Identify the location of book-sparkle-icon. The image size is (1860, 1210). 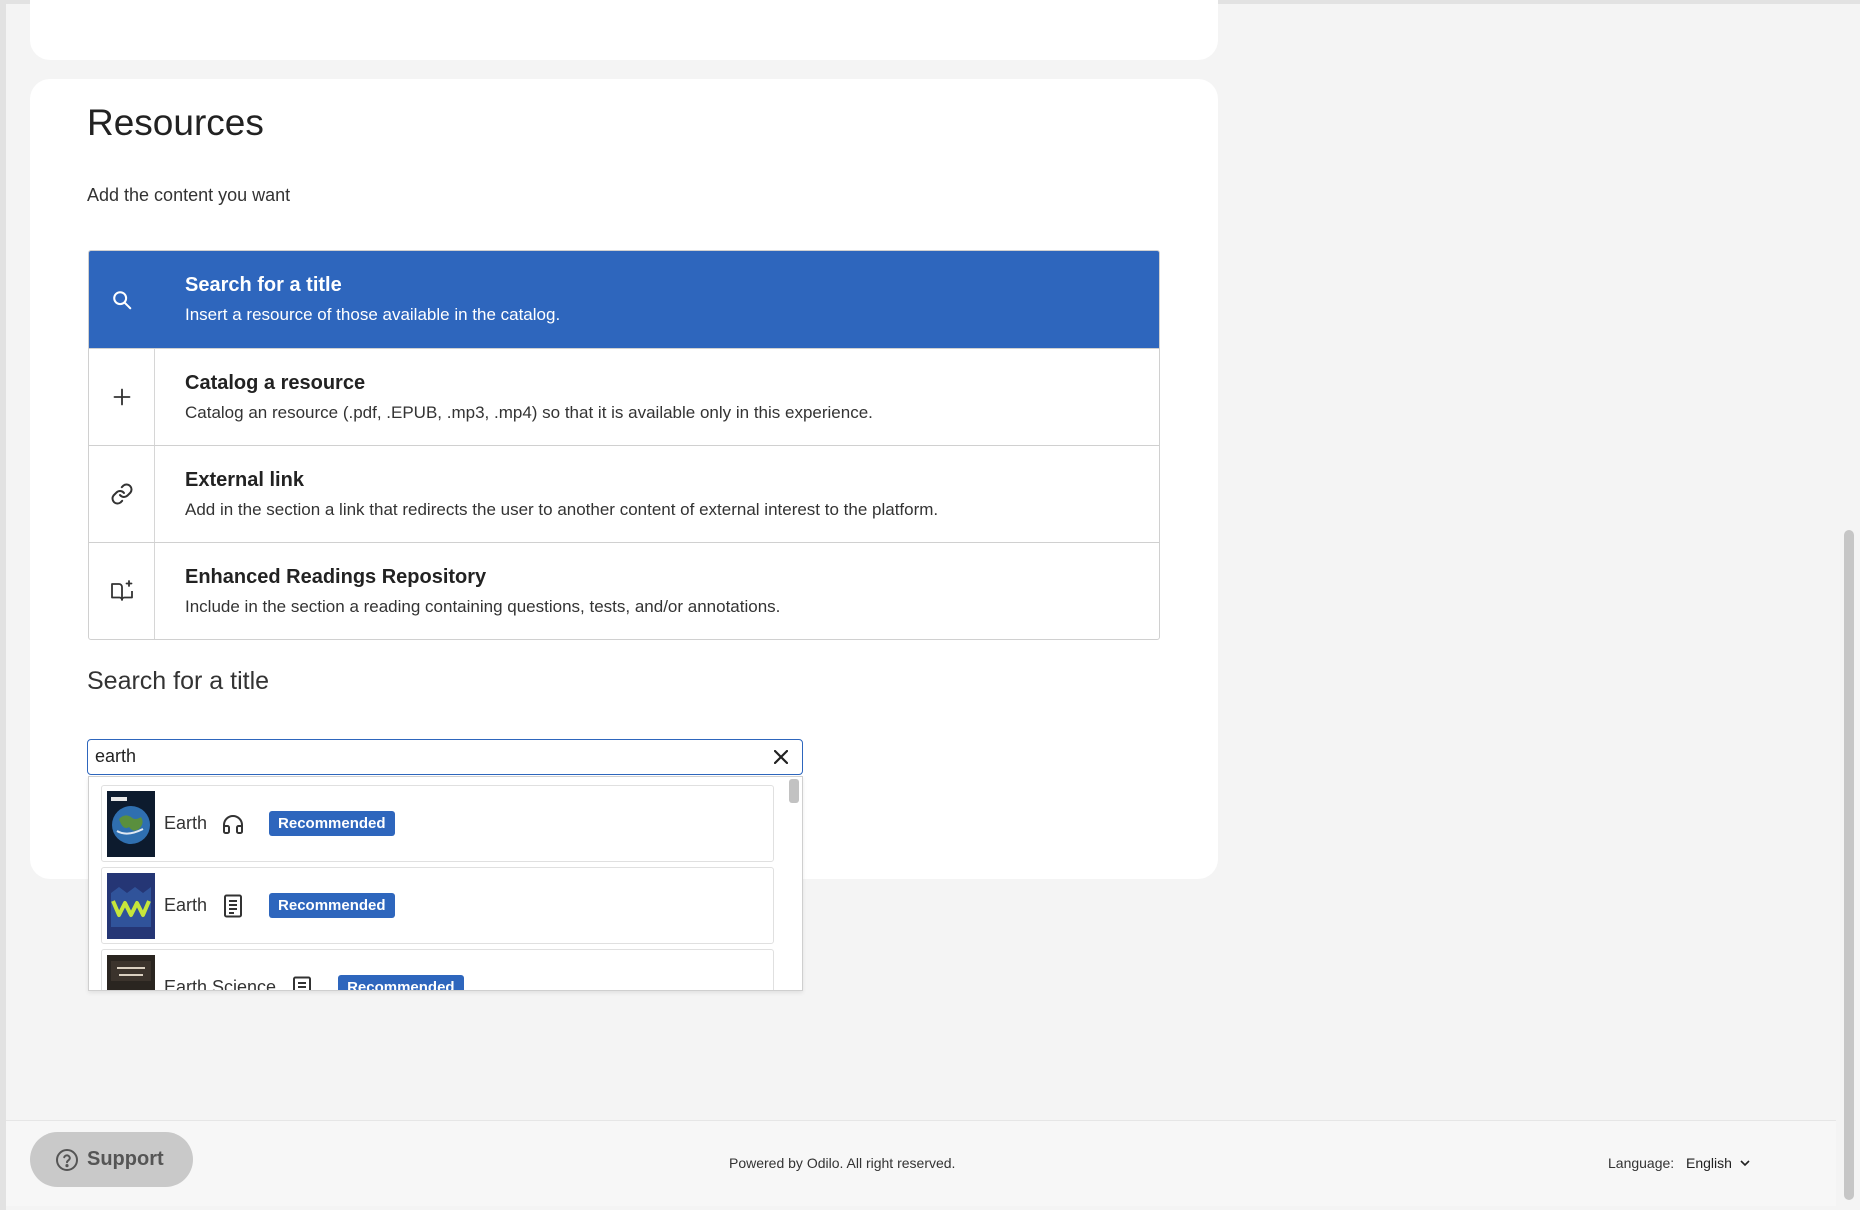
(122, 591).